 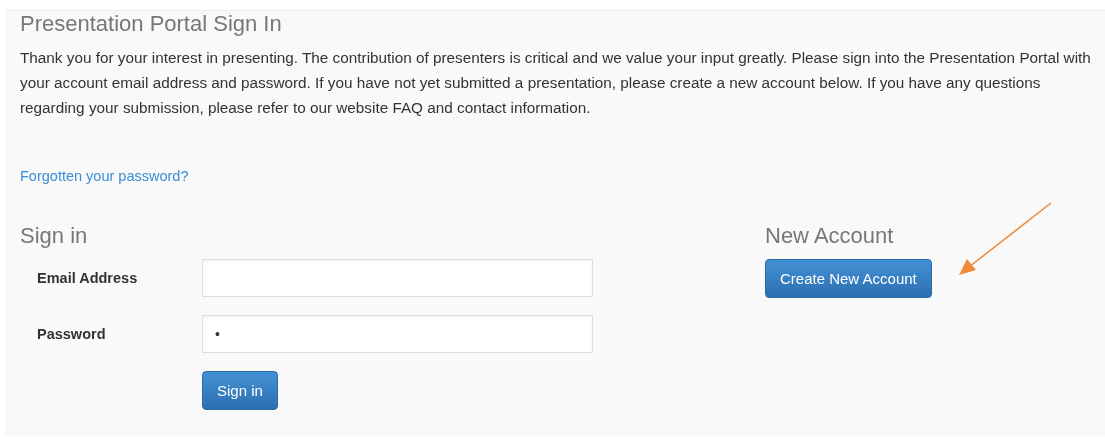 What do you see at coordinates (397, 278) in the screenshot?
I see `input-field` at bounding box center [397, 278].